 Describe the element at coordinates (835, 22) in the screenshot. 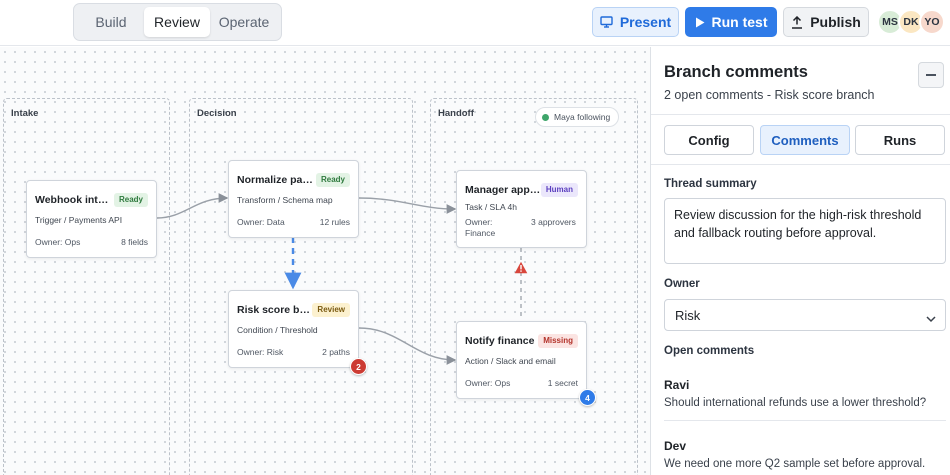

I see `publish-label: Publish` at that location.